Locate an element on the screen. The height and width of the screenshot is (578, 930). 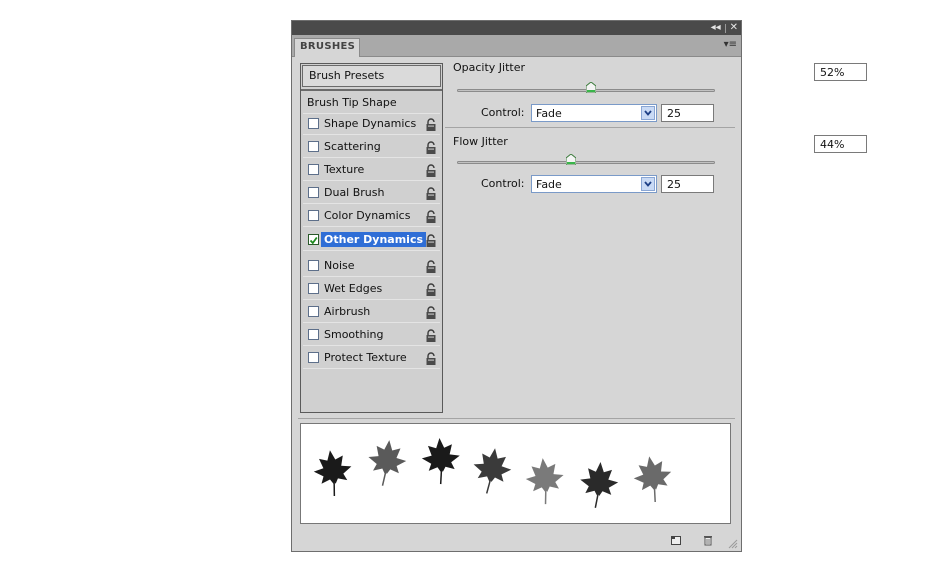
option-row: Noise is located at coordinates (371, 266).